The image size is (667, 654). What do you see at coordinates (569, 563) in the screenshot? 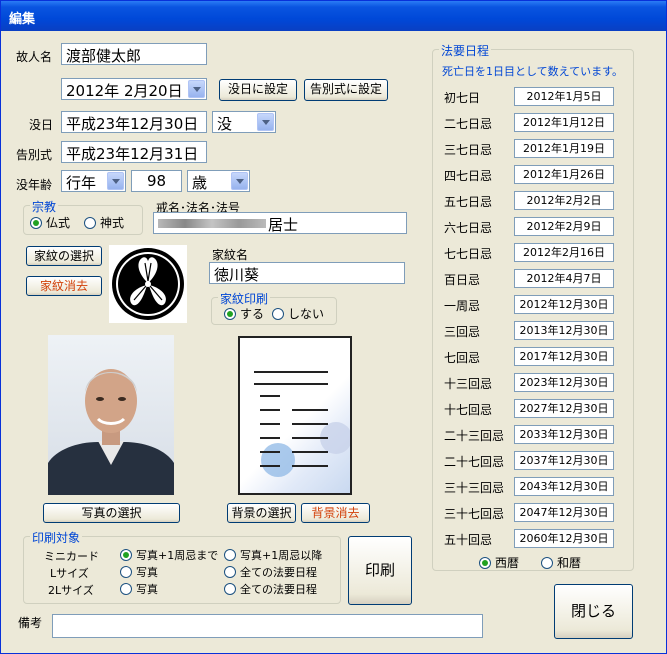
I see `calendar-japanese-label: 和暦` at bounding box center [569, 563].